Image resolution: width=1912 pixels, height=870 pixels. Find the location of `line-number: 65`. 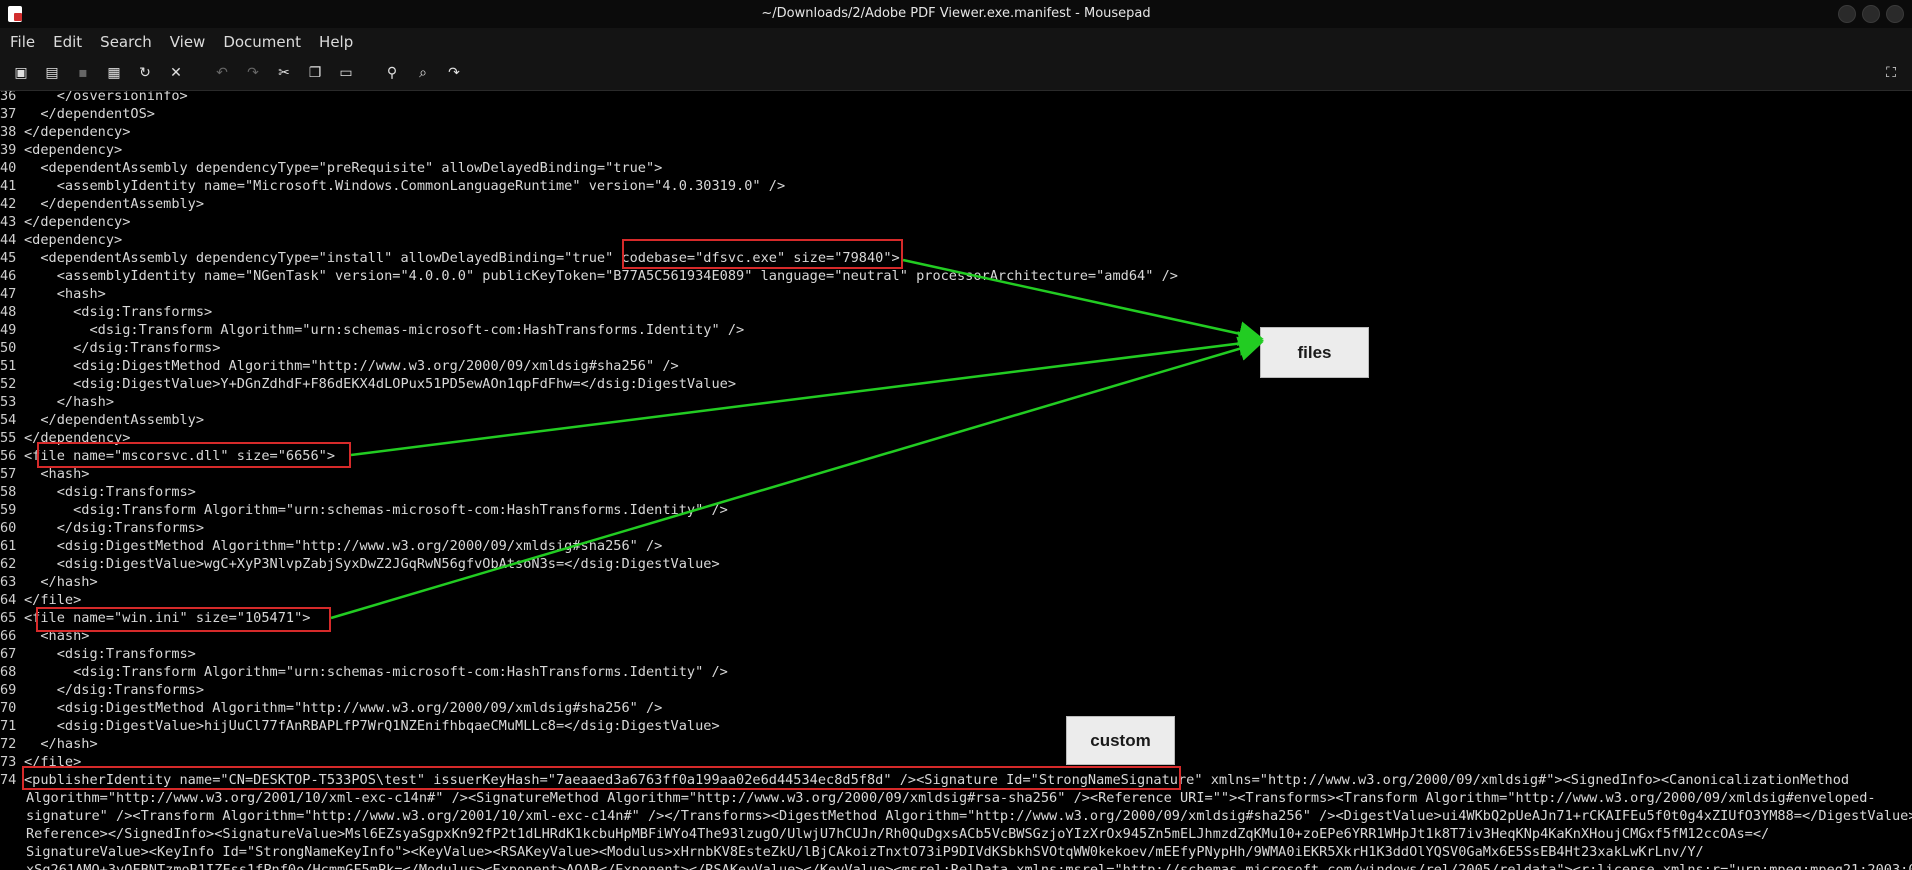

line-number: 65 is located at coordinates (8, 618).